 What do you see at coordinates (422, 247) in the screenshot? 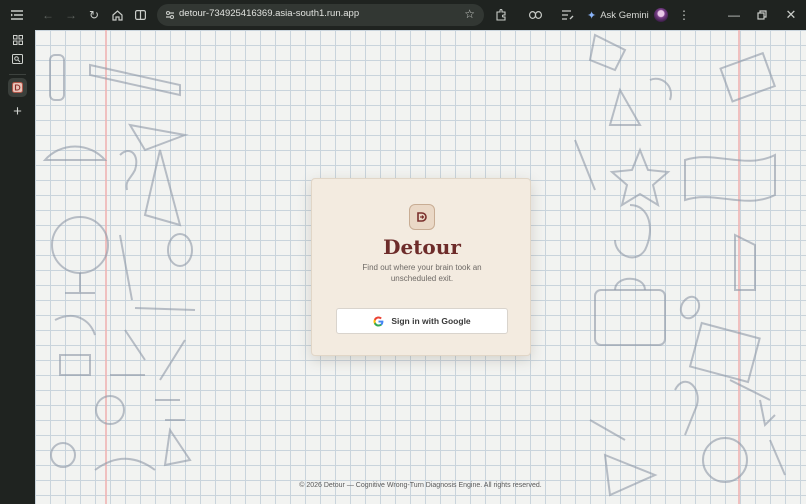
I see `app-title: Detour` at bounding box center [422, 247].